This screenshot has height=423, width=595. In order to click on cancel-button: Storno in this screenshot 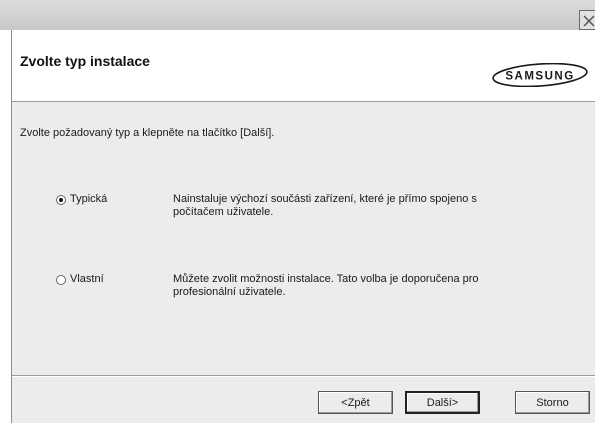, I will do `click(552, 402)`.